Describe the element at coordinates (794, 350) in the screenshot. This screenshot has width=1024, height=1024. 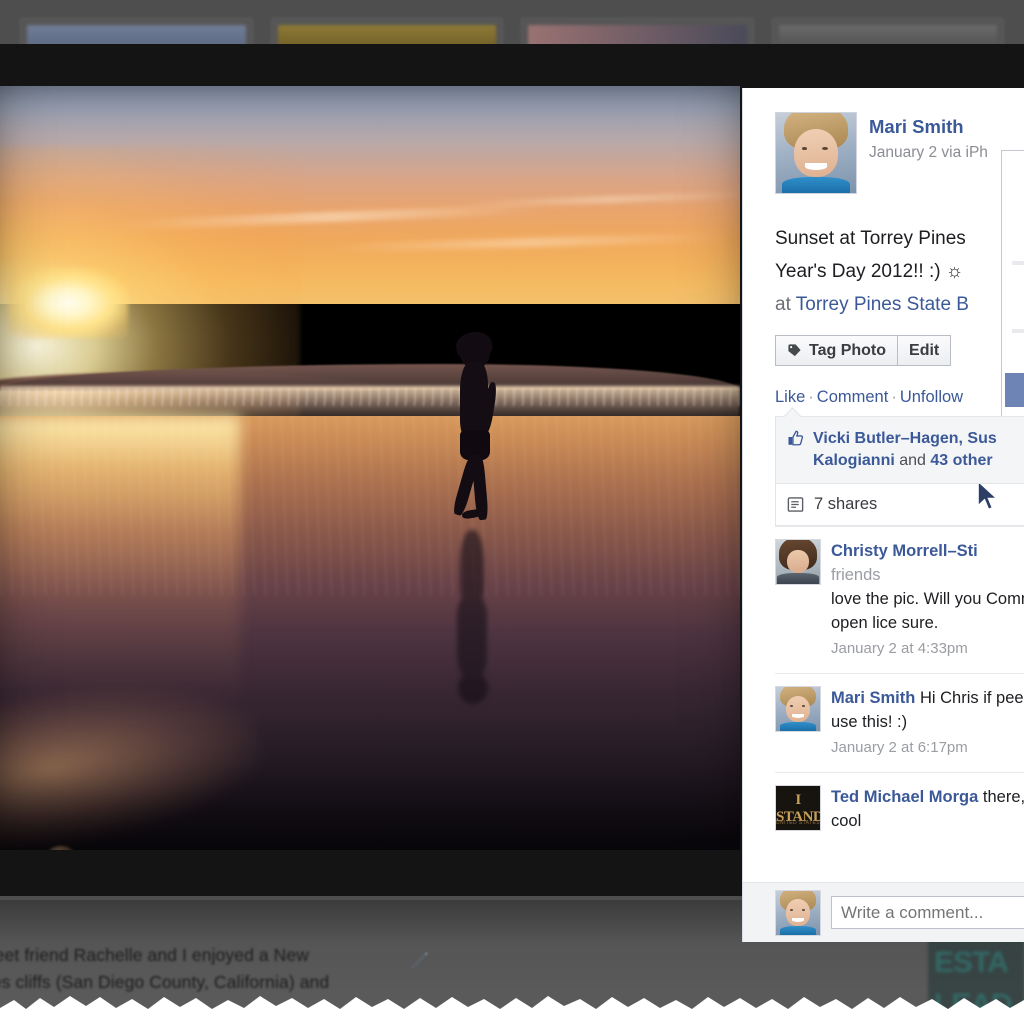
I see `tag-icon` at that location.